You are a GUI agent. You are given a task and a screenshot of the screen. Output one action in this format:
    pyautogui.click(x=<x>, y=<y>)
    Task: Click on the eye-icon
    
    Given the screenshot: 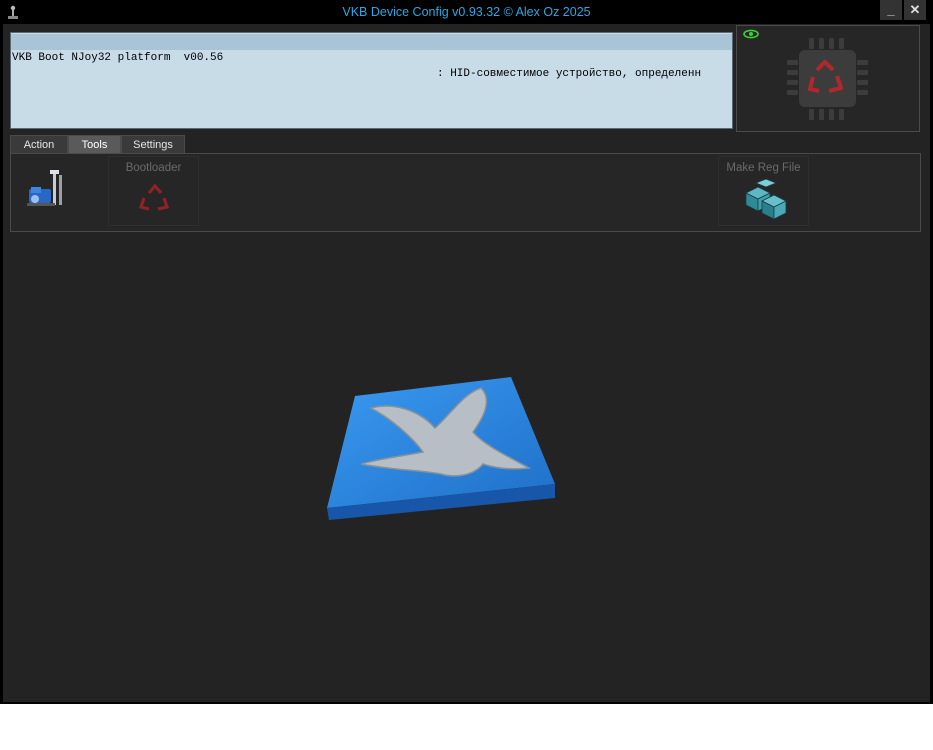 What is the action you would take?
    pyautogui.click(x=751, y=34)
    